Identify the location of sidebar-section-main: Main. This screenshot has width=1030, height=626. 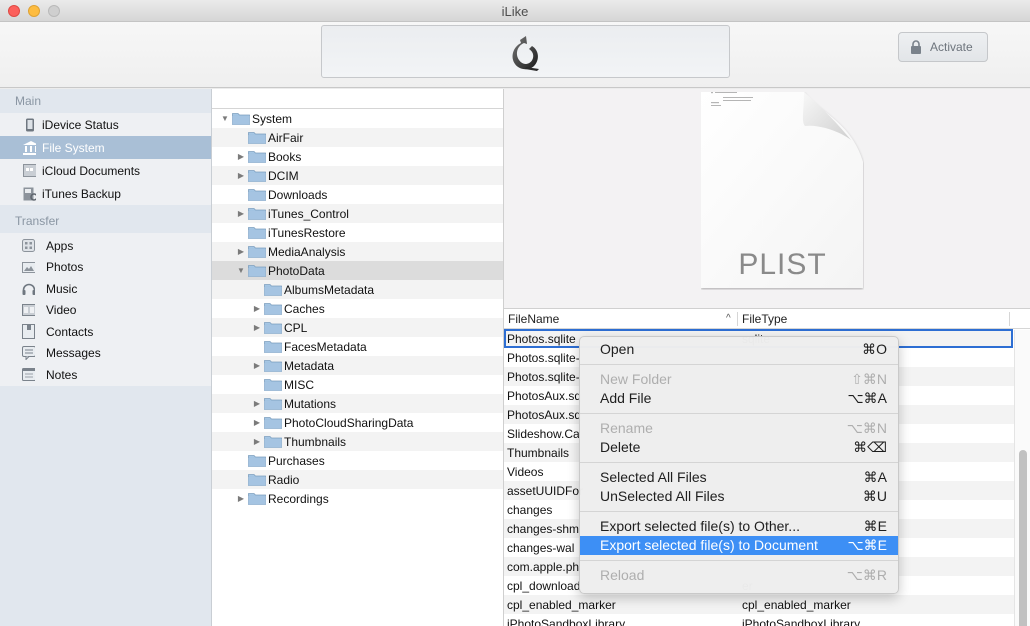
(105, 101).